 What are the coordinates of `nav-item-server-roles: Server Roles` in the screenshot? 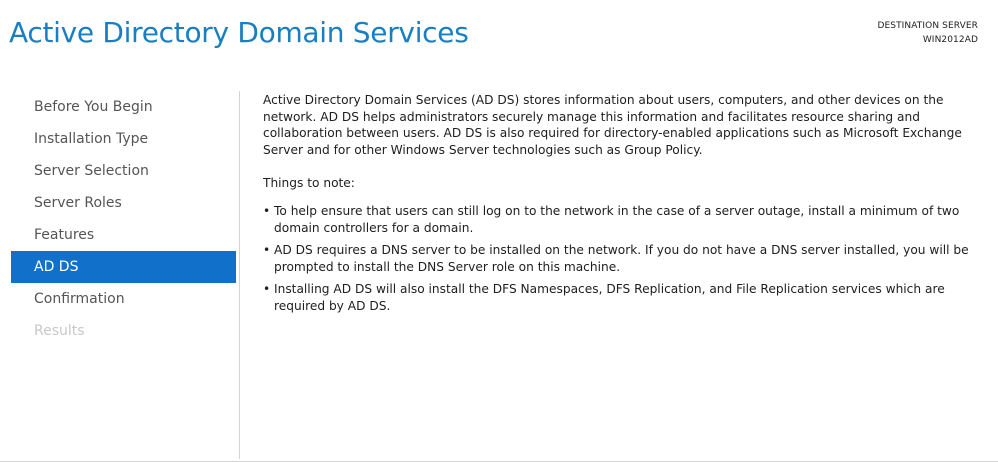 It's located at (123, 203).